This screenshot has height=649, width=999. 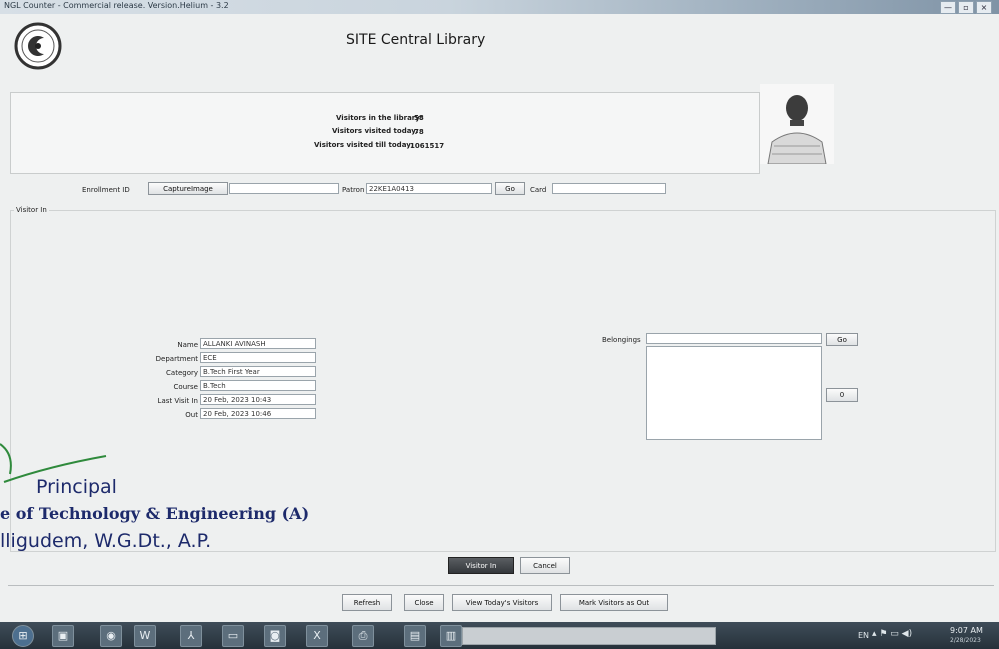 What do you see at coordinates (176, 359) in the screenshot?
I see `department-label: Department` at bounding box center [176, 359].